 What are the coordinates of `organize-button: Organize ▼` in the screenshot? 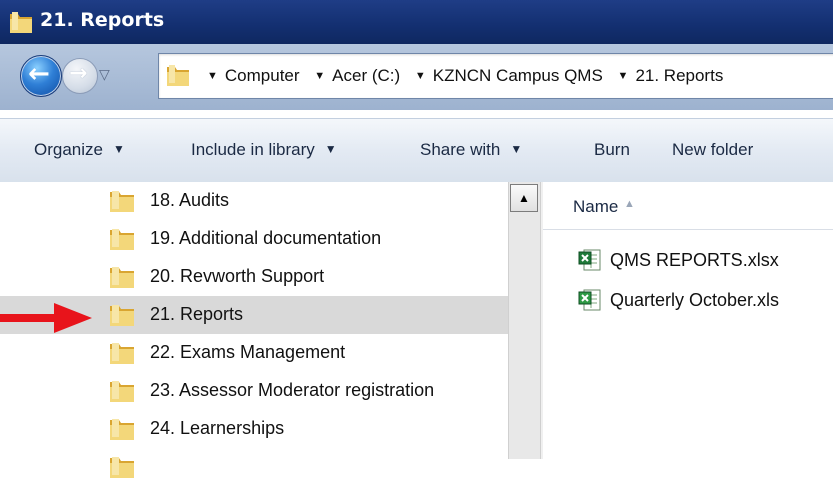 It's located at (79, 150).